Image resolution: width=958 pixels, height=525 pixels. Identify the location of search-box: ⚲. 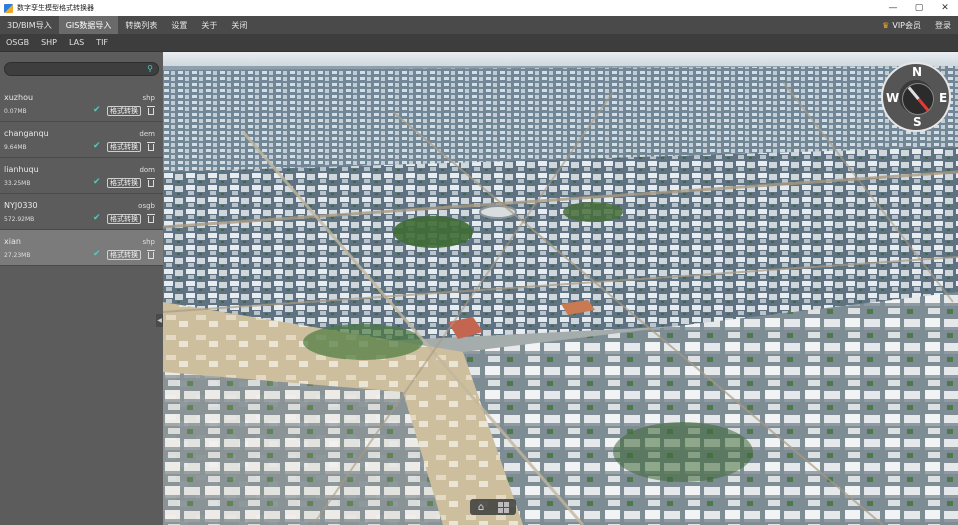
(81, 69).